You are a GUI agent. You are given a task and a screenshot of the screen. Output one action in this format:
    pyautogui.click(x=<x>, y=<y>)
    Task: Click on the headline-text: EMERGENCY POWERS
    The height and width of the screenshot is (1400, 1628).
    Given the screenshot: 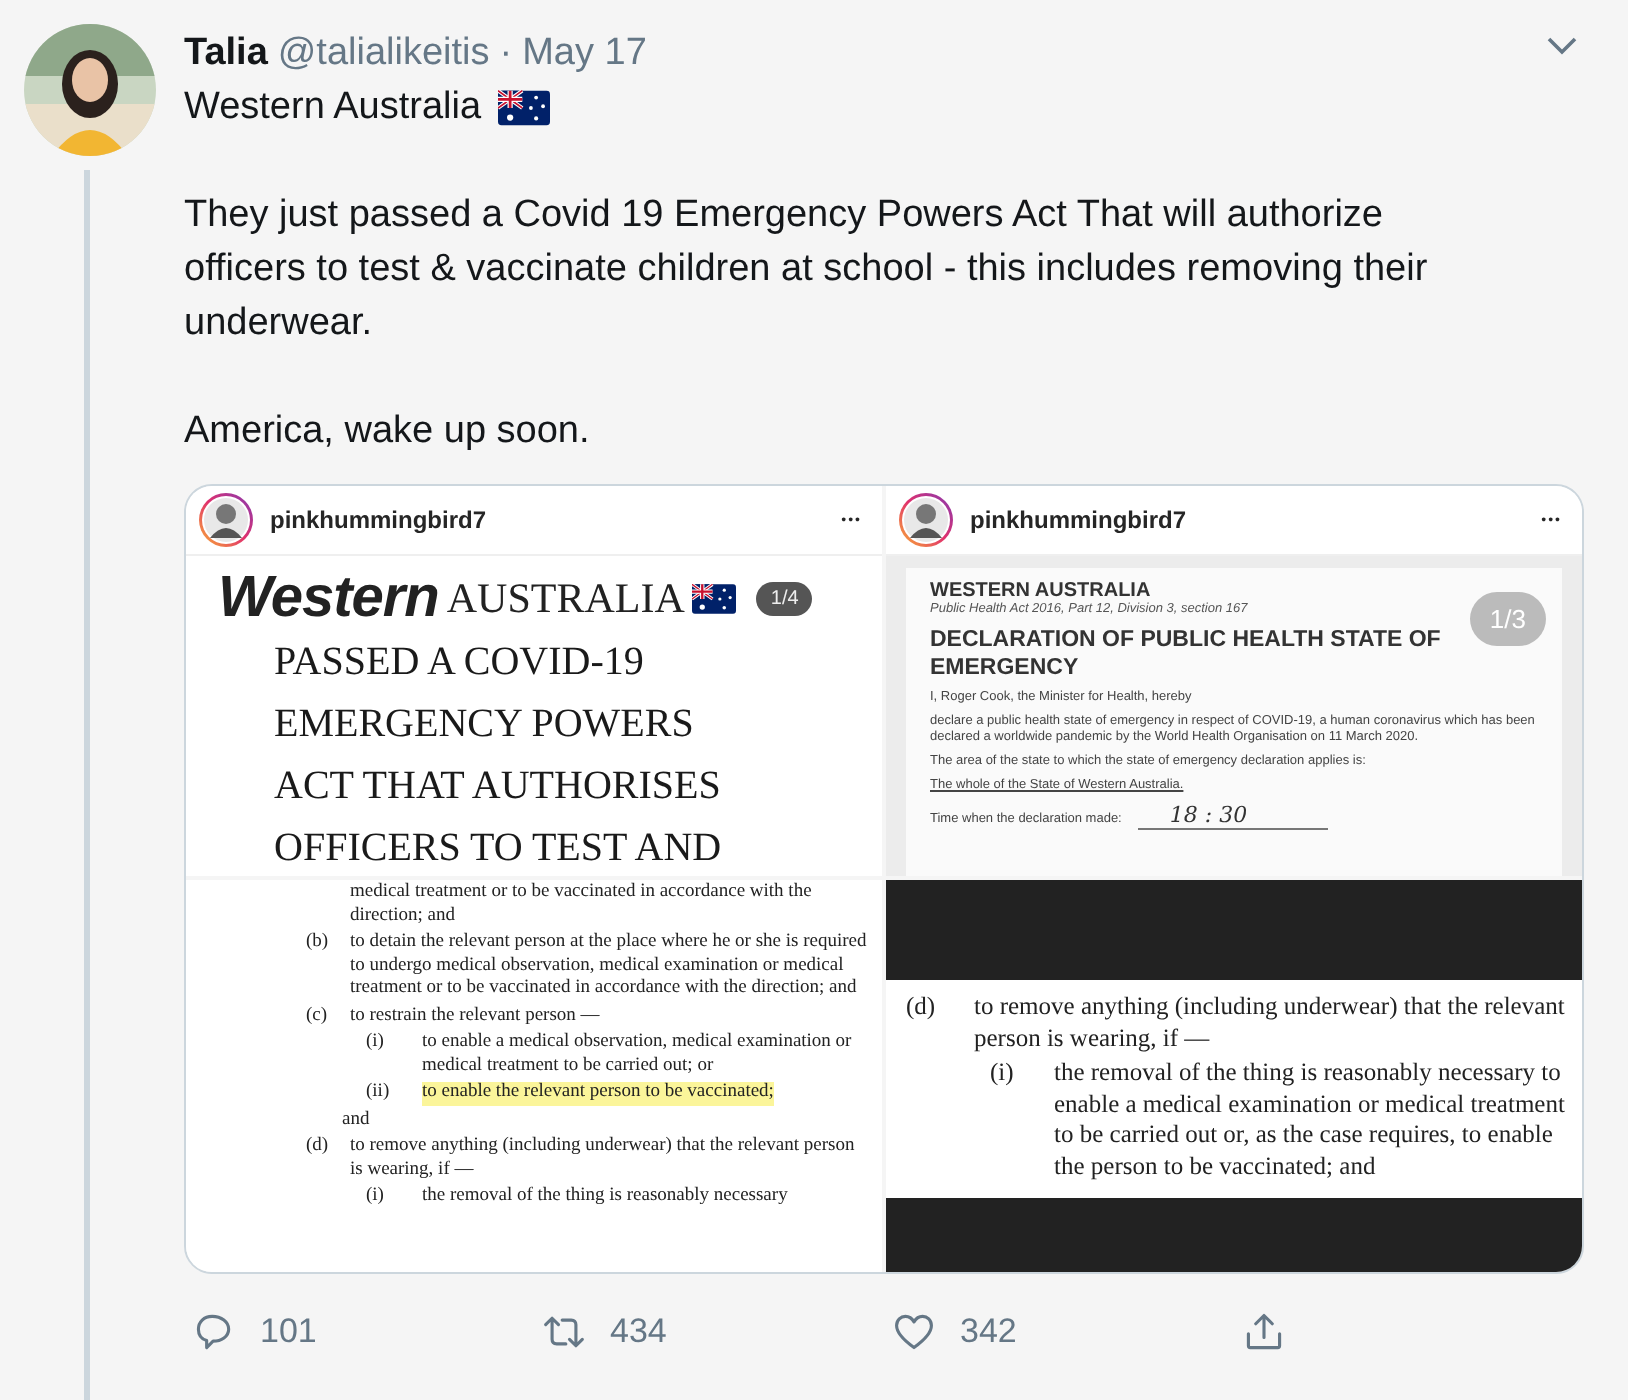 What is the action you would take?
    pyautogui.click(x=484, y=725)
    